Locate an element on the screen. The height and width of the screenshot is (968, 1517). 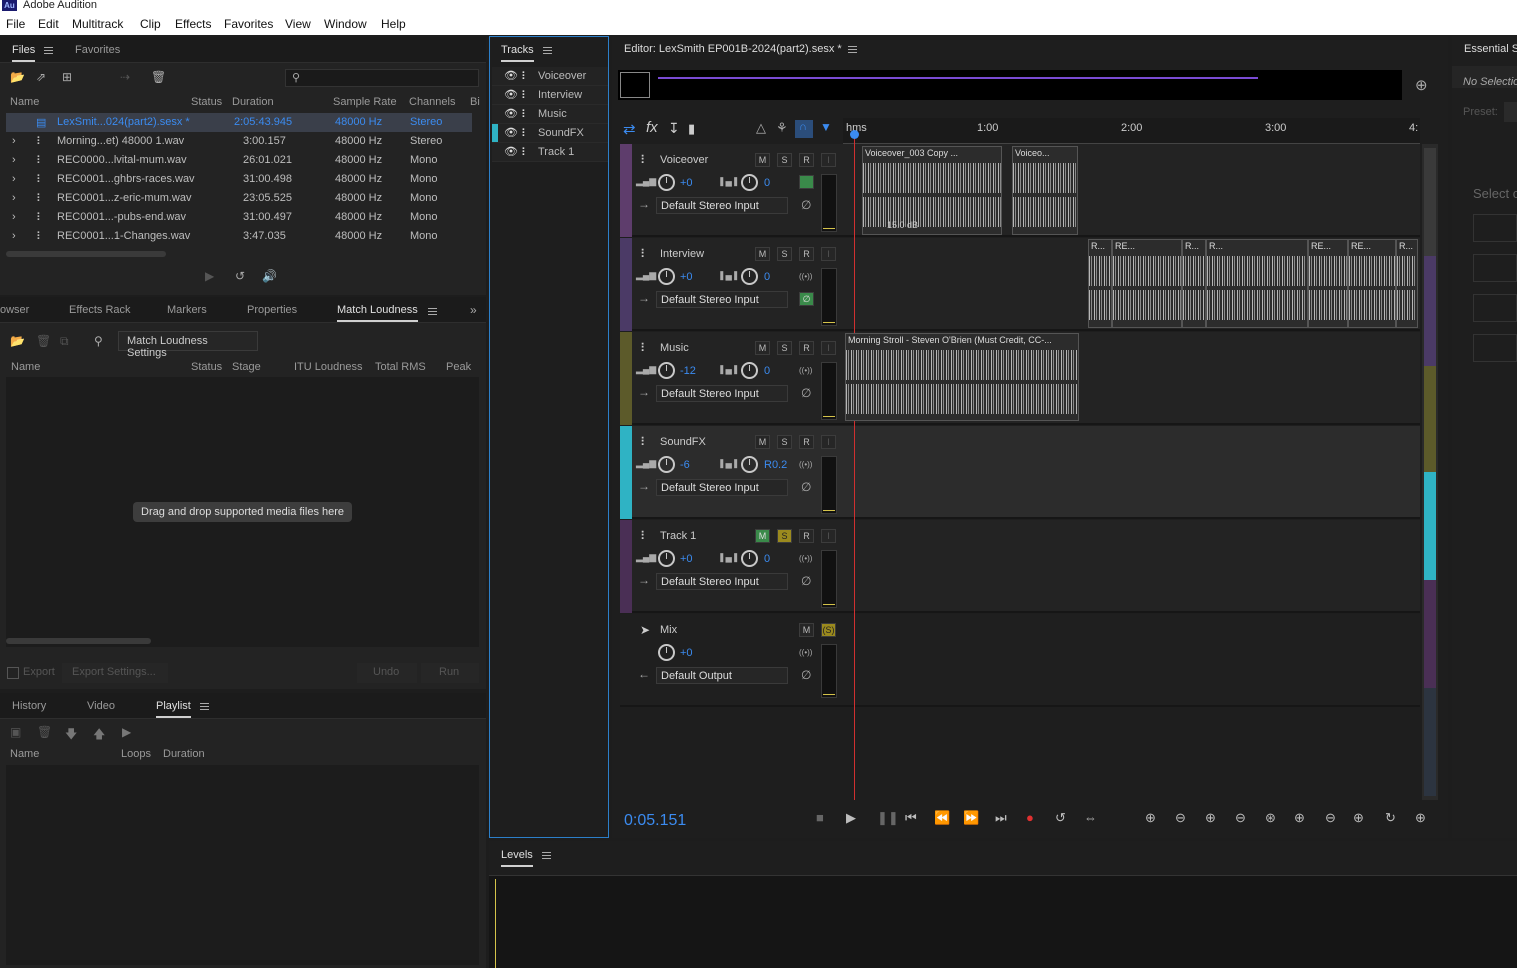
menu-view: View is located at coordinates (298, 24).